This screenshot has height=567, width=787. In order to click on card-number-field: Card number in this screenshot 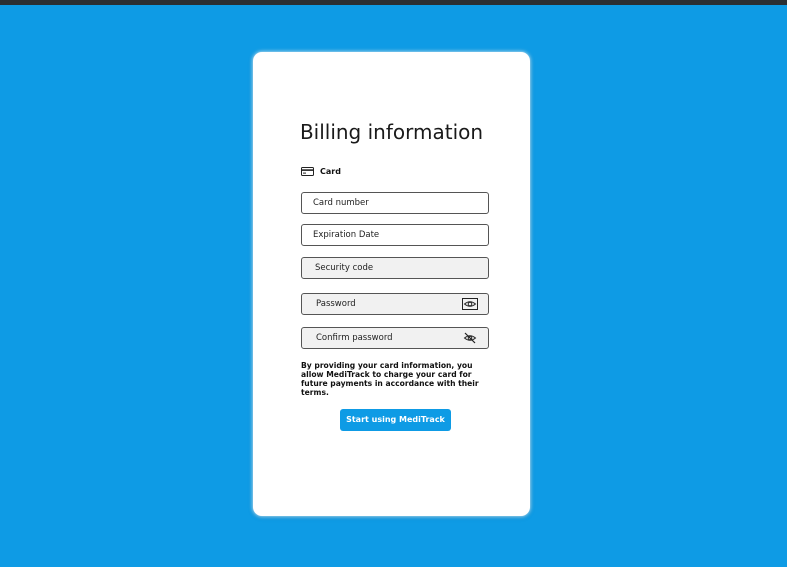, I will do `click(395, 203)`.